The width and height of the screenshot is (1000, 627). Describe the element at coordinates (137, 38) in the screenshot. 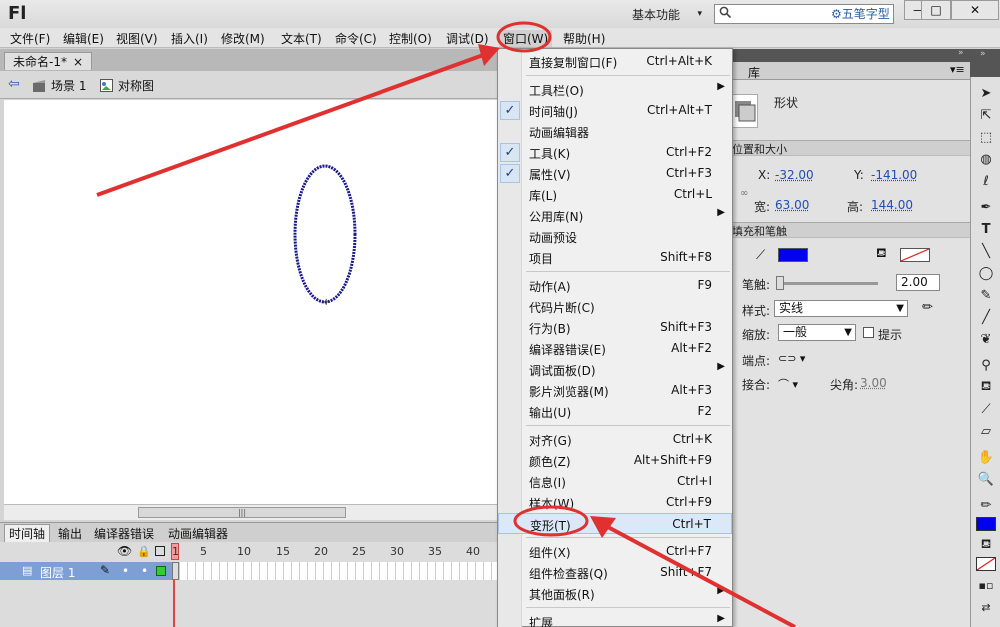

I see `menu-view: 视图(V)` at that location.